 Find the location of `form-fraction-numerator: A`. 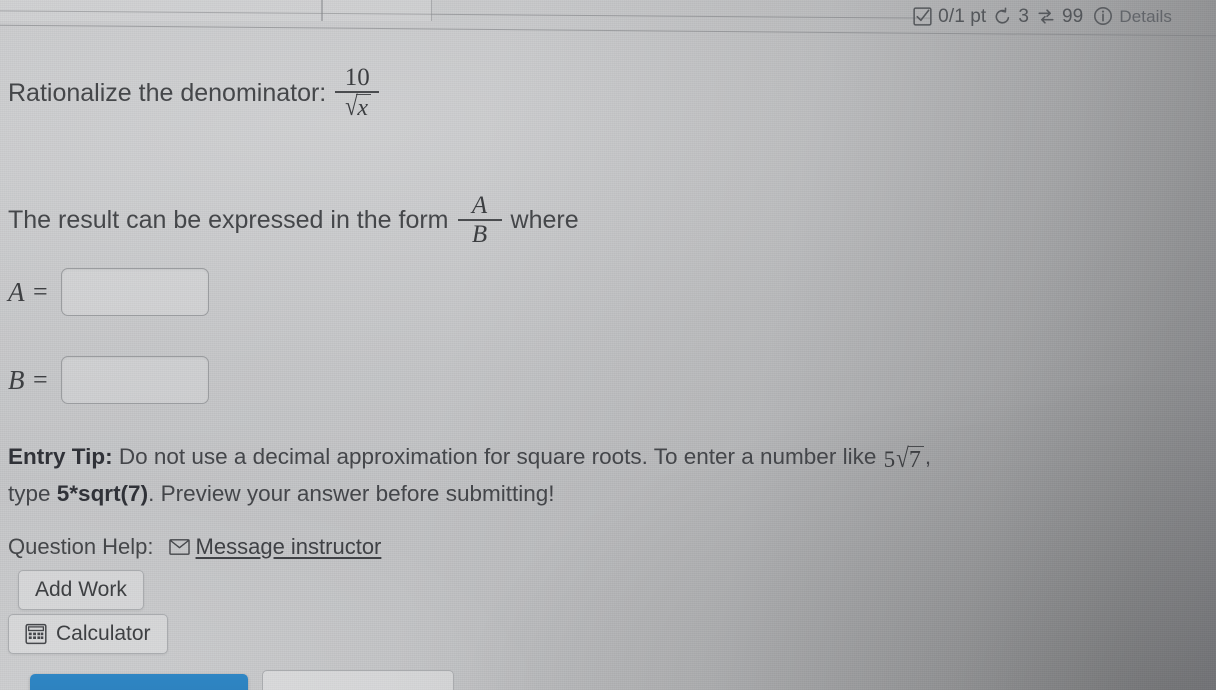

form-fraction-numerator: A is located at coordinates (479, 205).